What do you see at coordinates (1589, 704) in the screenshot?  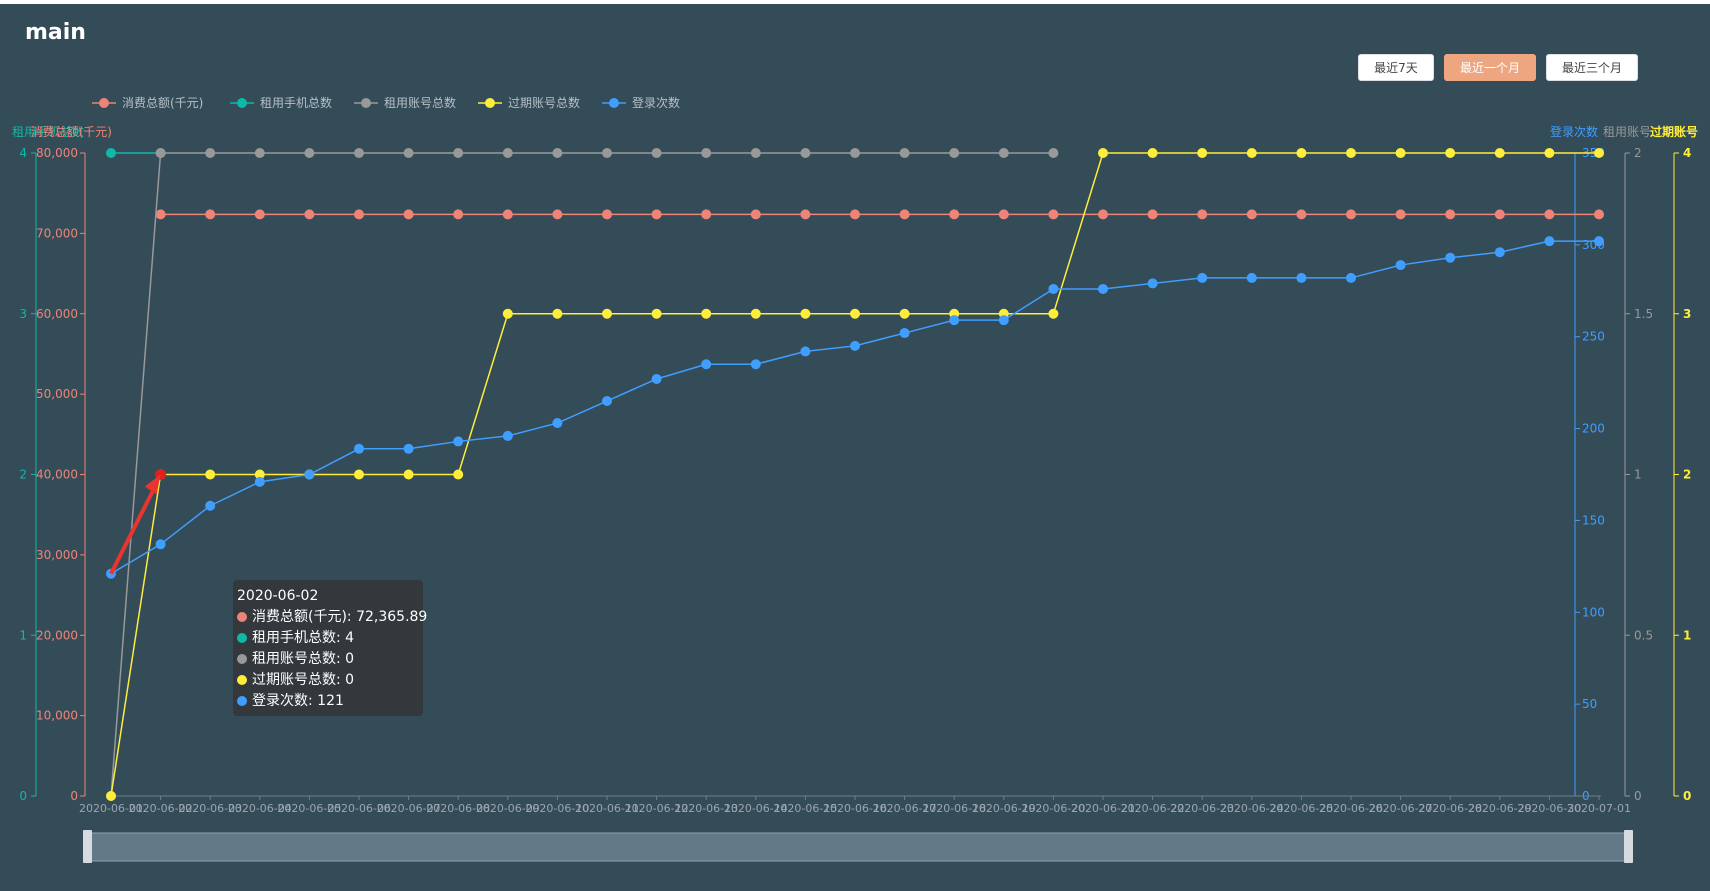 I see `y-tick-label-logins: 50` at bounding box center [1589, 704].